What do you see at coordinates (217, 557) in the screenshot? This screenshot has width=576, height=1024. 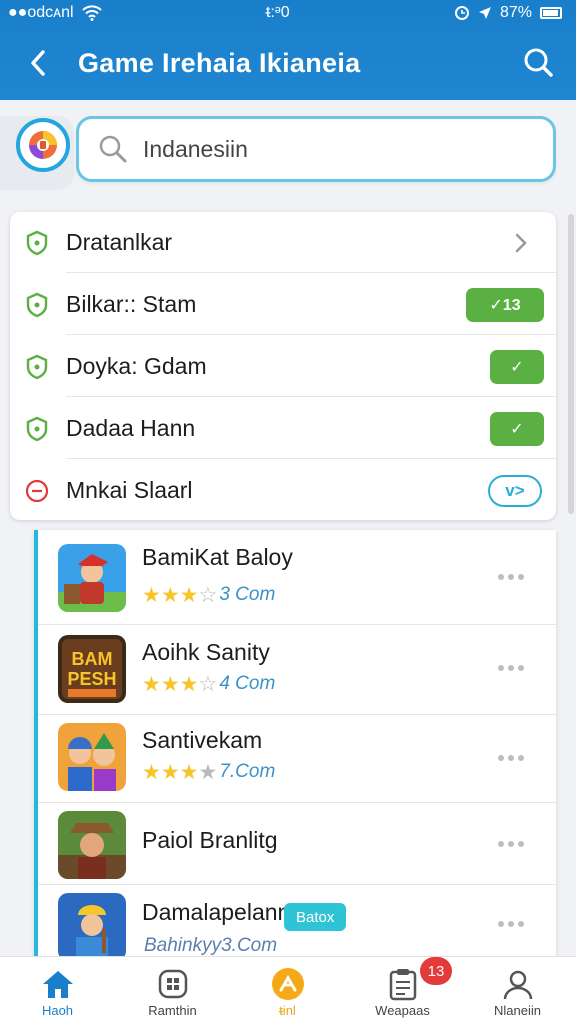 I see `game-title: BamiKat Baloy` at bounding box center [217, 557].